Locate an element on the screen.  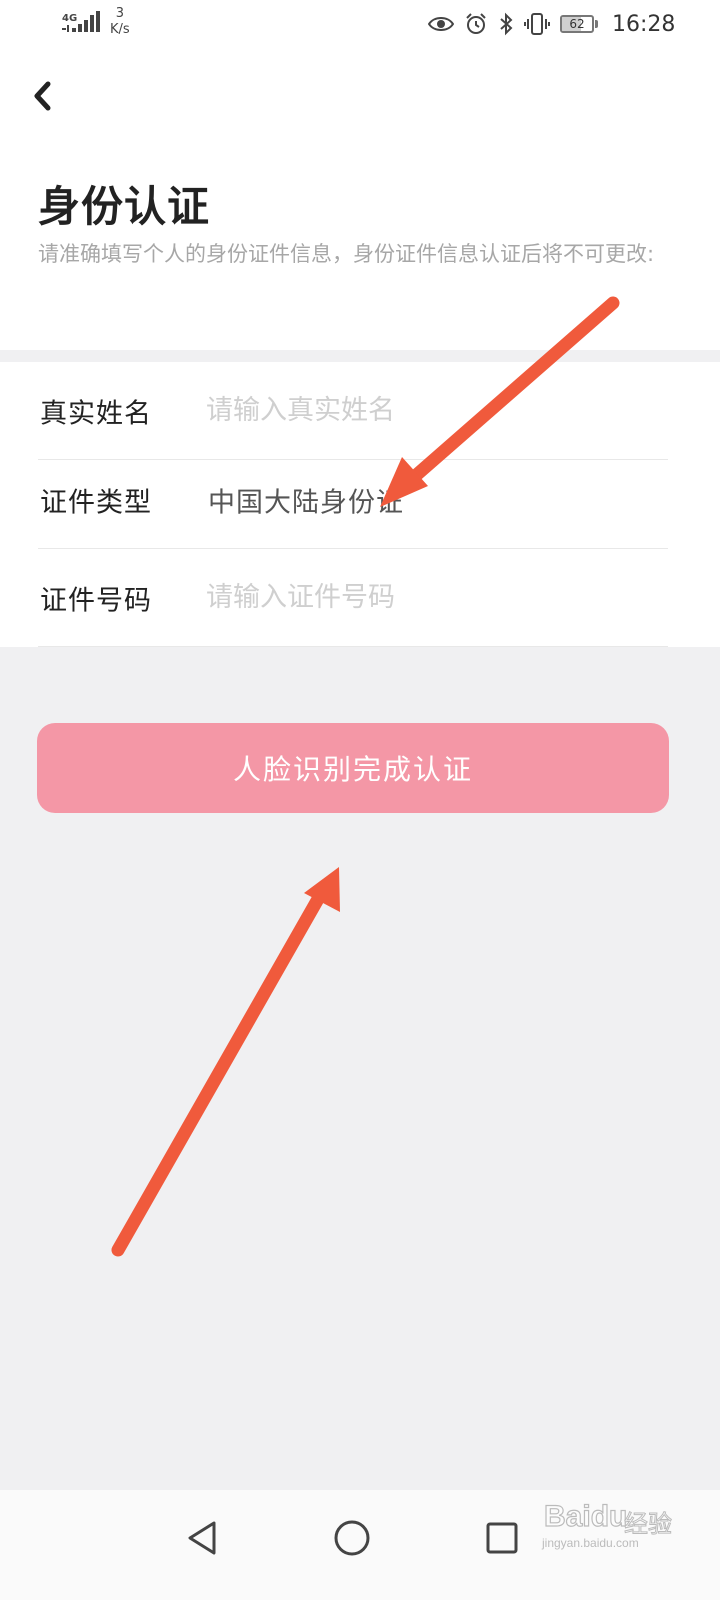
id-number-input is located at coordinates (426, 597).